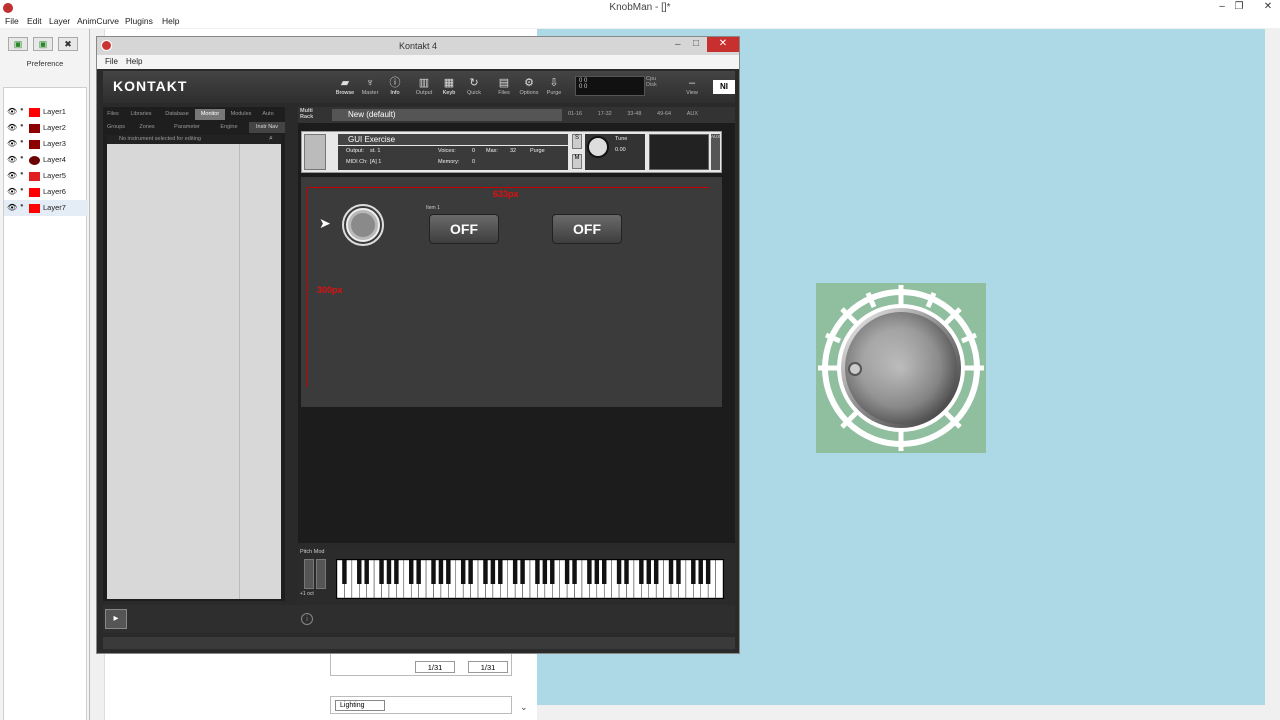 The width and height of the screenshot is (1280, 720). Describe the element at coordinates (530, 579) in the screenshot. I see `piano-keys` at that location.